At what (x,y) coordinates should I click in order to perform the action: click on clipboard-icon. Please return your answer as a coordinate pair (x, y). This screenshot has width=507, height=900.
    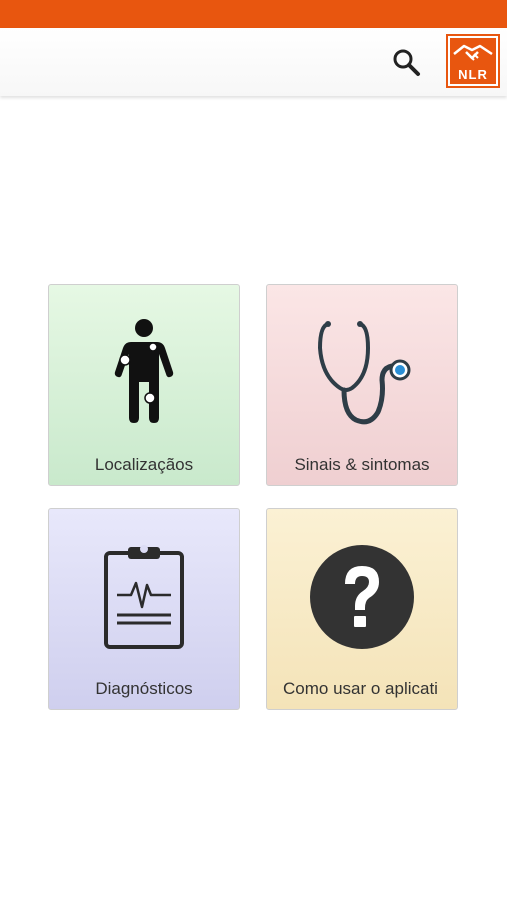
    Looking at the image, I should click on (144, 597).